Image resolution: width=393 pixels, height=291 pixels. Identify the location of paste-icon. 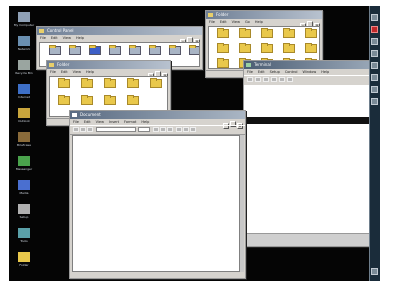
(274, 79).